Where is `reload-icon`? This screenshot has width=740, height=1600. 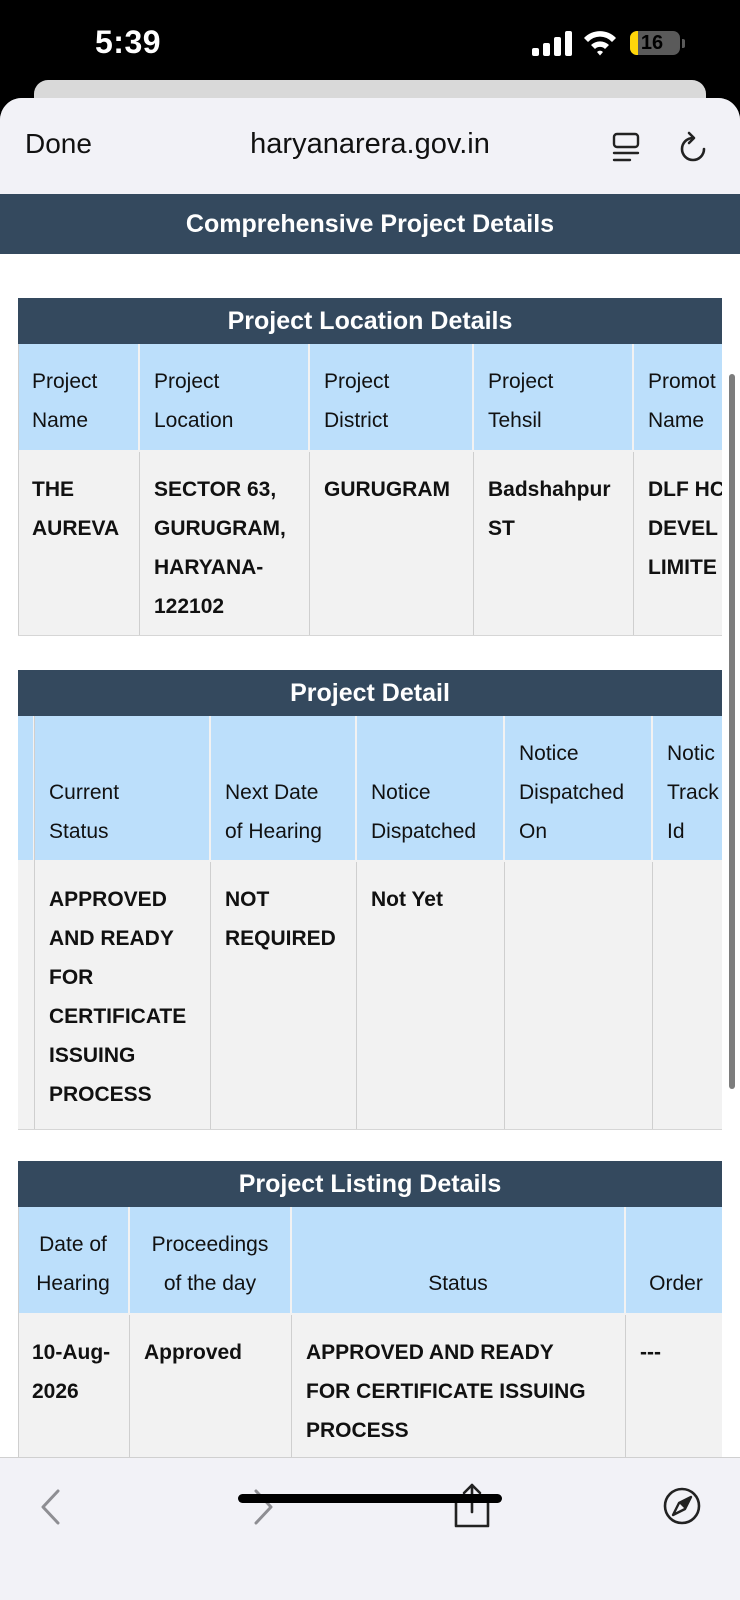 reload-icon is located at coordinates (693, 147).